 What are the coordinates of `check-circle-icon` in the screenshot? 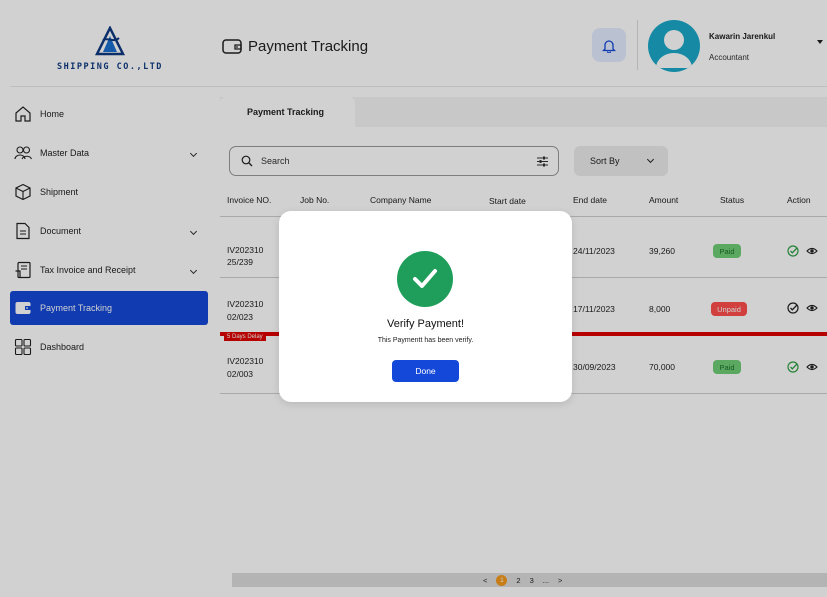 It's located at (425, 278).